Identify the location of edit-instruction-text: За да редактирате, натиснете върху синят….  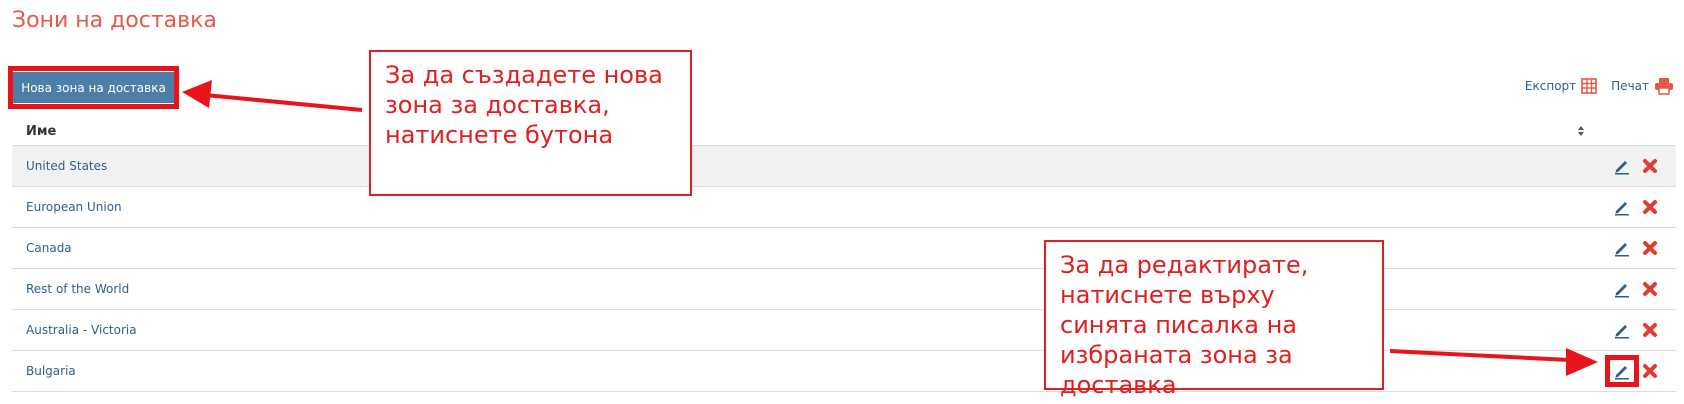
(1184, 325).